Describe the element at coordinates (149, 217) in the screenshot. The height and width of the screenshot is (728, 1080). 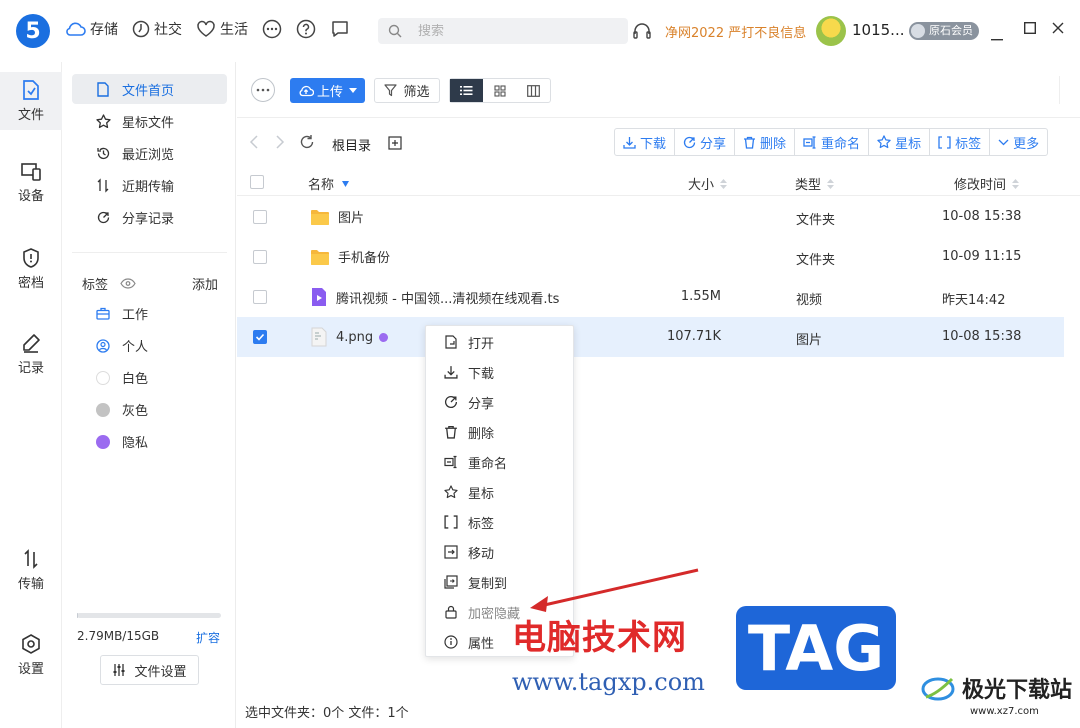
I see `sidebar-item-shares: 分享记录` at that location.